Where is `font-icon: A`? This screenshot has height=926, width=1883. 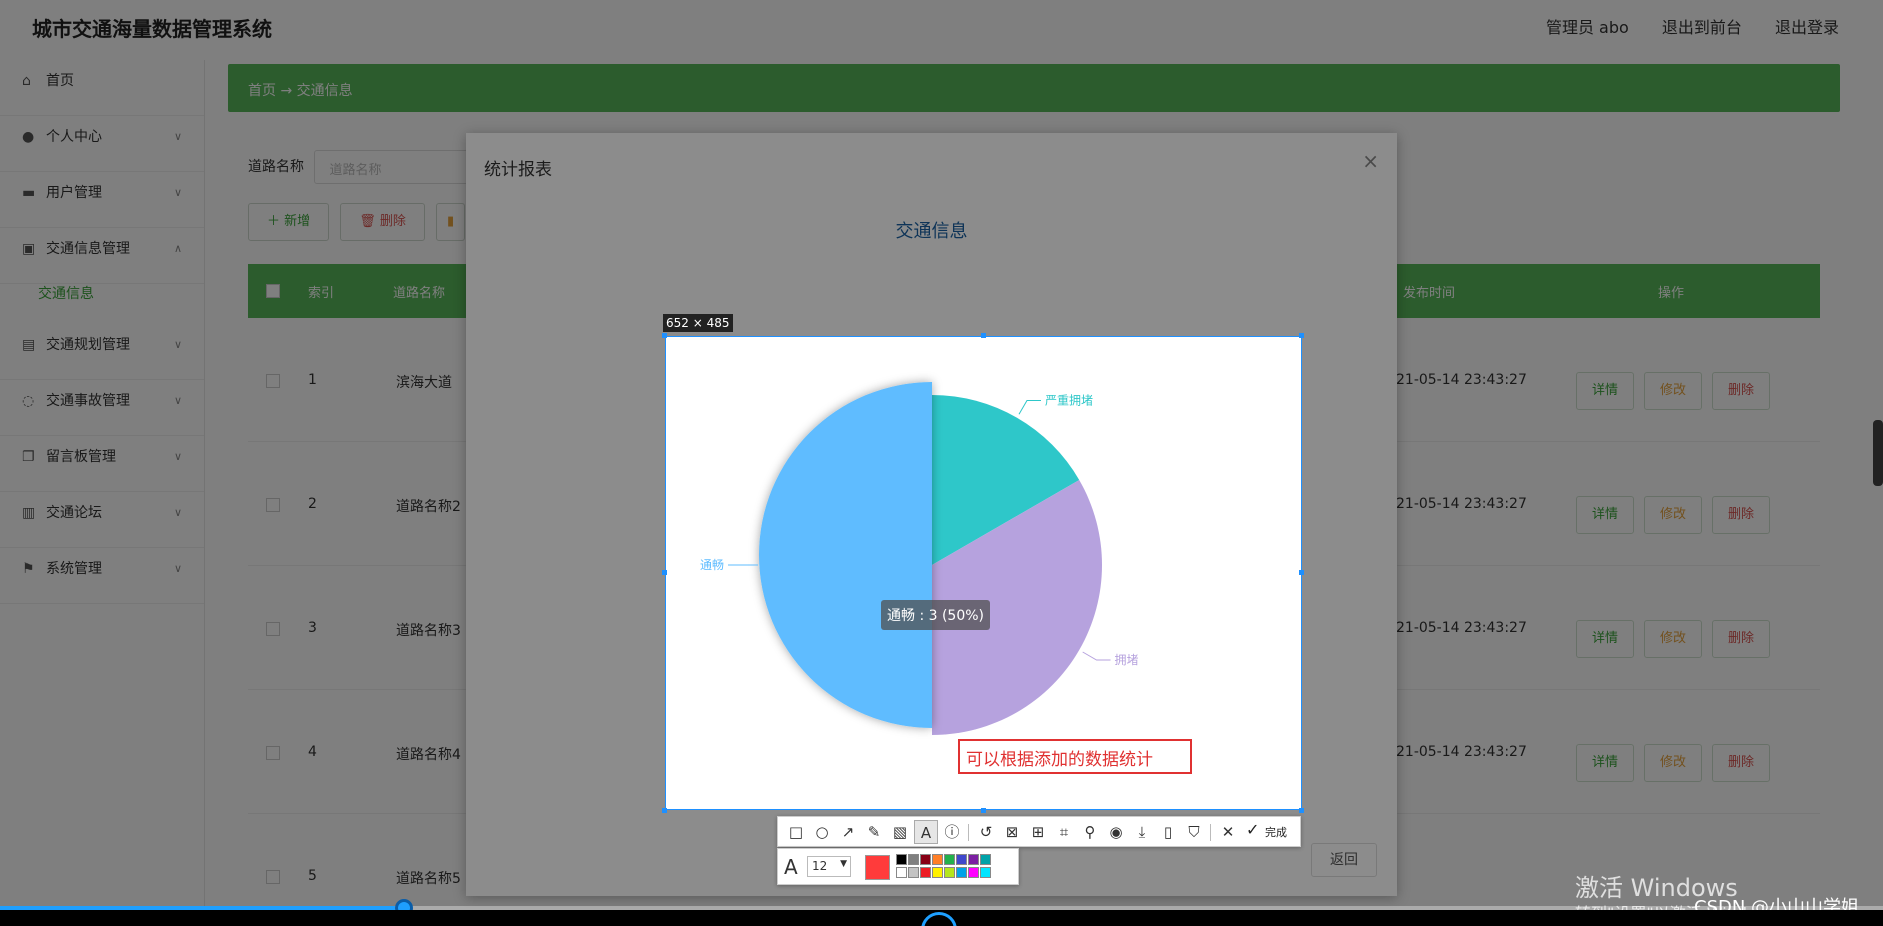
font-icon: A is located at coordinates (791, 867).